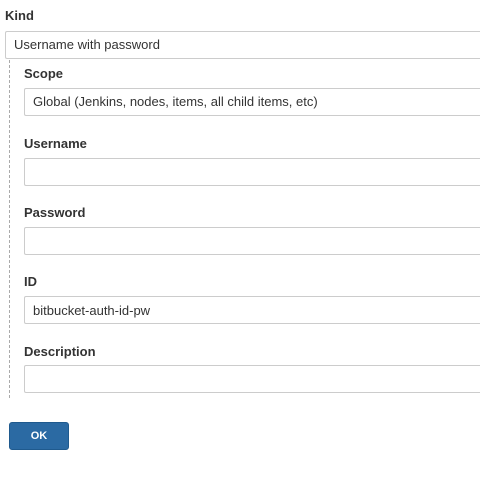 The width and height of the screenshot is (480, 479). Describe the element at coordinates (252, 379) in the screenshot. I see `description-field` at that location.